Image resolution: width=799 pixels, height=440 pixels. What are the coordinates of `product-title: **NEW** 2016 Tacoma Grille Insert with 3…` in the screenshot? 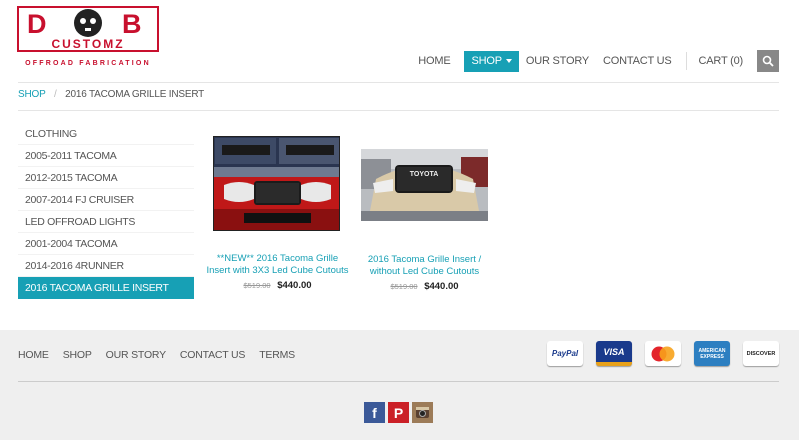 It's located at (277, 264).